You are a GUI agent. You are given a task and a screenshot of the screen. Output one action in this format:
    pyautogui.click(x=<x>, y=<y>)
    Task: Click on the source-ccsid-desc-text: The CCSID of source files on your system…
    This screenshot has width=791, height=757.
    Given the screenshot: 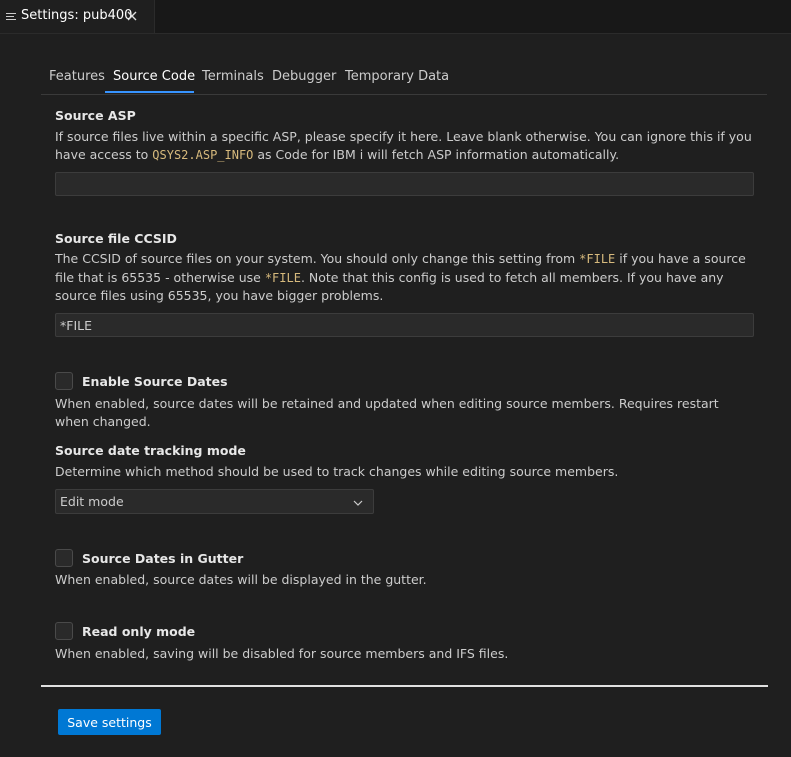 What is the action you would take?
    pyautogui.click(x=317, y=258)
    